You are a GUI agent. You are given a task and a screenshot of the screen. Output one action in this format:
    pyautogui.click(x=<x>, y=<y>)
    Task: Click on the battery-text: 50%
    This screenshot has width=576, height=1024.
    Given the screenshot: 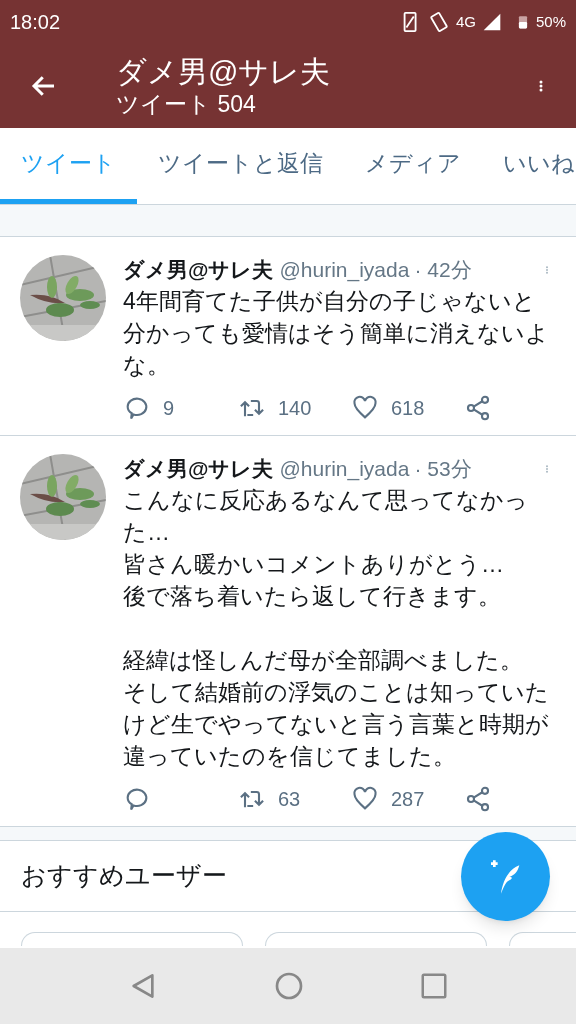 What is the action you would take?
    pyautogui.click(x=550, y=21)
    